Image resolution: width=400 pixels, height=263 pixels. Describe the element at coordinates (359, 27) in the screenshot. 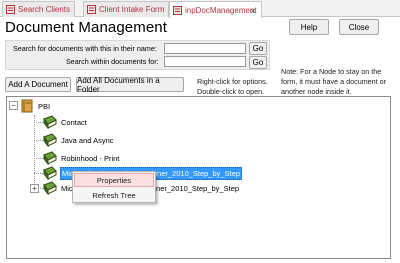

I see `close-button: Close` at that location.